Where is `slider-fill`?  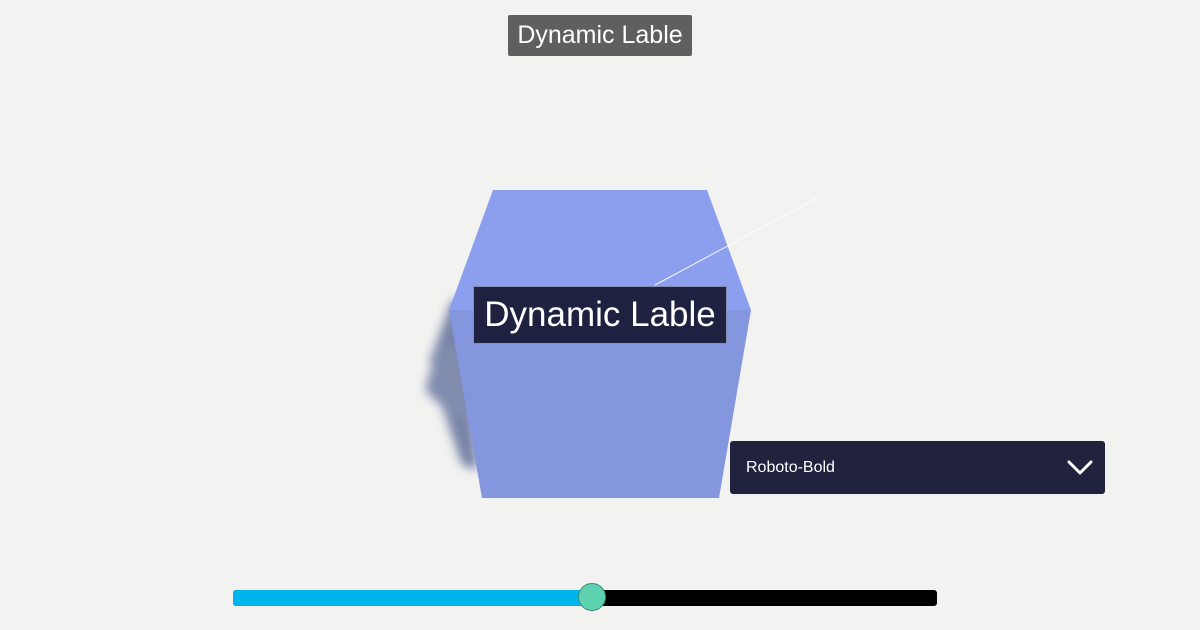
slider-fill is located at coordinates (413, 598).